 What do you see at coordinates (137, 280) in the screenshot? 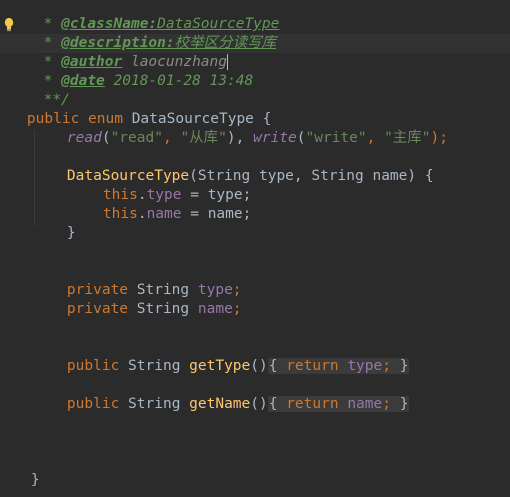
I see `code-line-15: private String type;` at bounding box center [137, 280].